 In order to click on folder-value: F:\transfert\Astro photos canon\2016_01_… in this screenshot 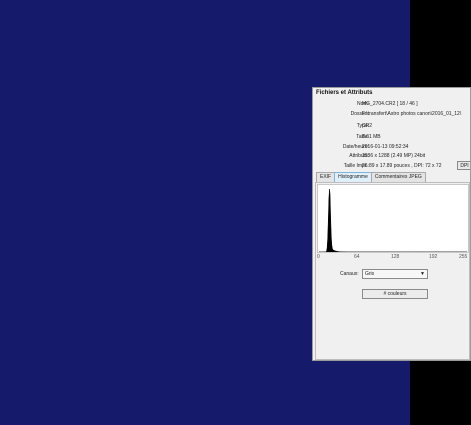, I will do `click(412, 114)`.